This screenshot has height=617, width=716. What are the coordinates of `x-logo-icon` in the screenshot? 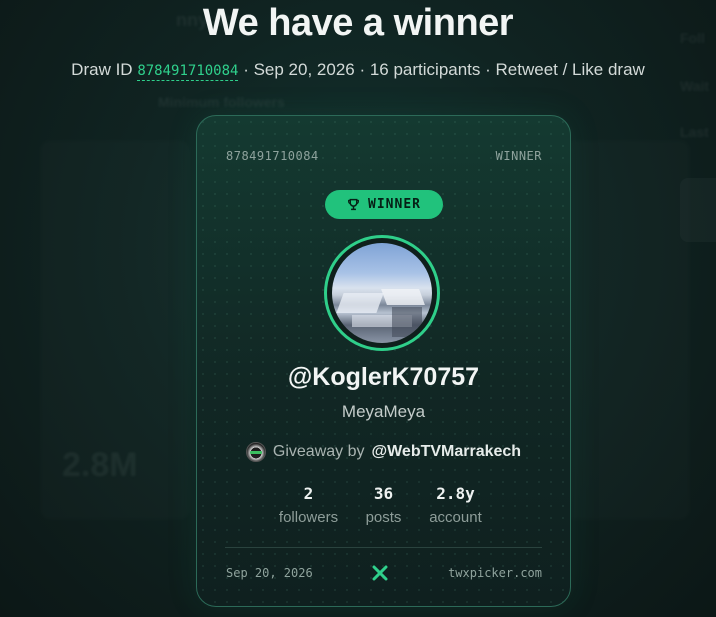 It's located at (380, 573).